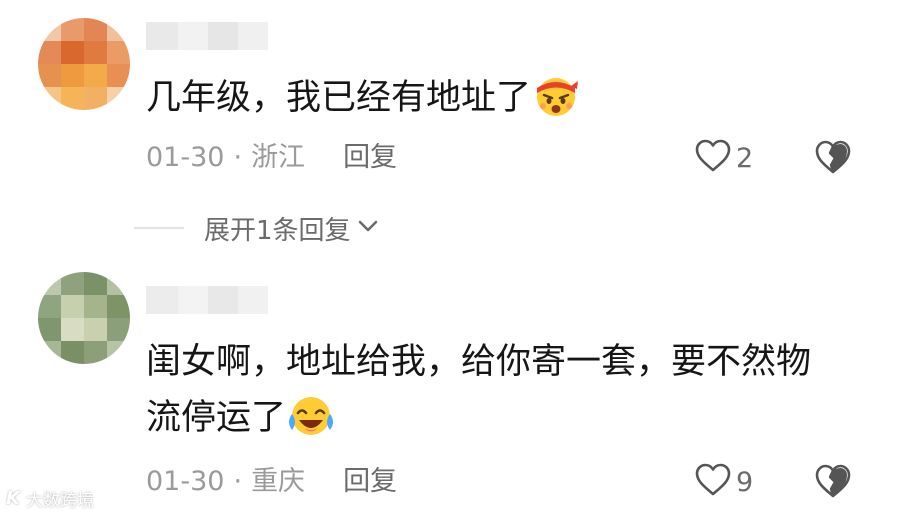  What do you see at coordinates (59, 500) in the screenshot?
I see `watermark-text: 大数跨境` at bounding box center [59, 500].